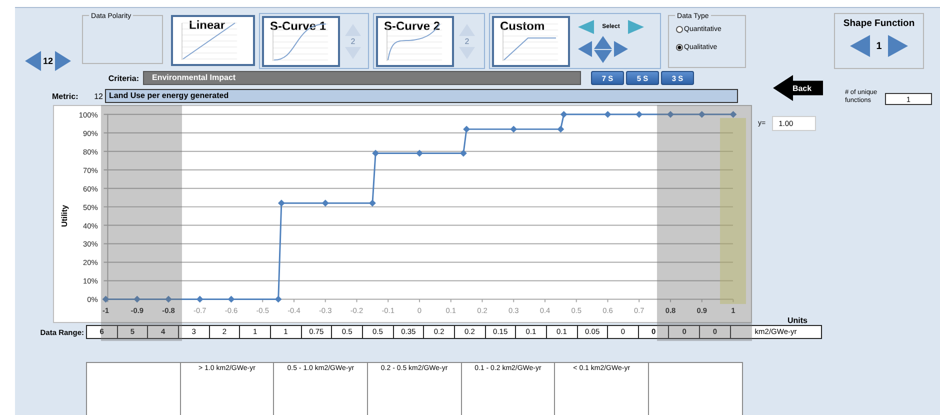  What do you see at coordinates (421, 96) in the screenshot?
I see `metric-field: Land Use per energy generated` at bounding box center [421, 96].